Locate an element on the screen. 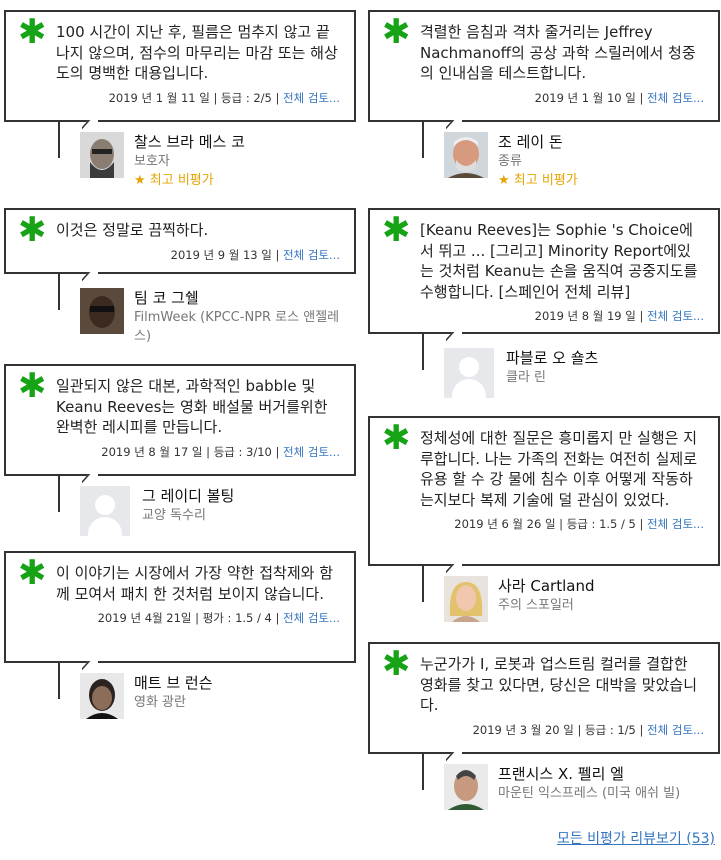 The image size is (721, 860). review-date: 2019 년 3 월 20 일 is located at coordinates (523, 729).